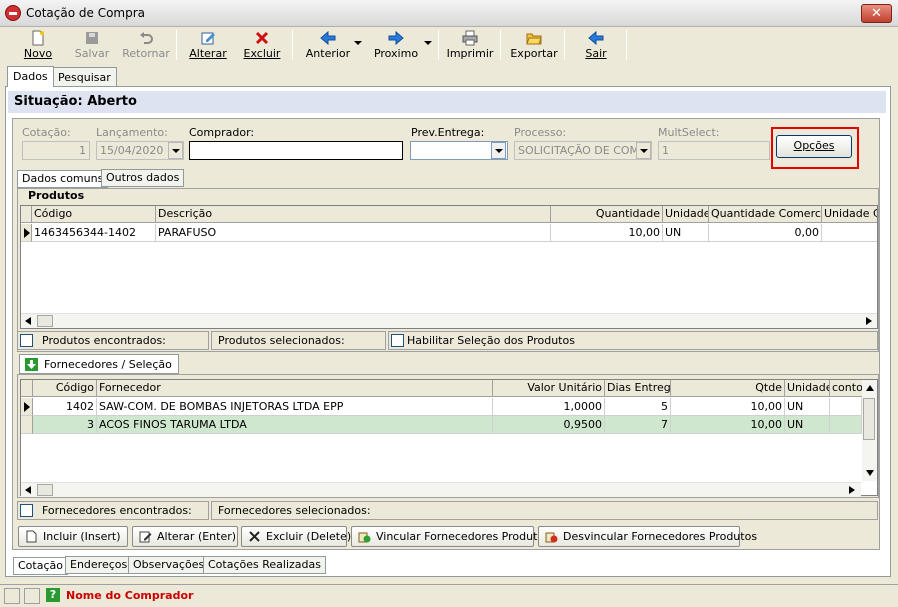 The image size is (898, 607). What do you see at coordinates (73, 536) in the screenshot?
I see `incluir-button: Incluir (Insert)` at bounding box center [73, 536].